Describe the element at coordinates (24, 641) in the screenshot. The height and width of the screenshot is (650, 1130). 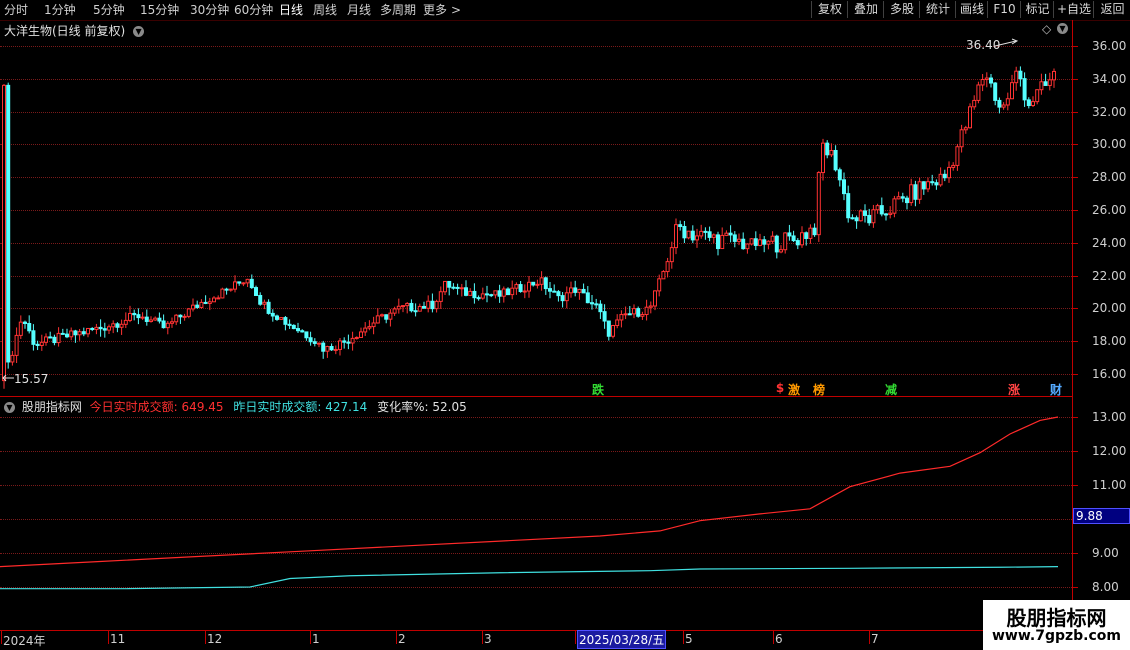
I see `date-axis-label: 2024年` at that location.